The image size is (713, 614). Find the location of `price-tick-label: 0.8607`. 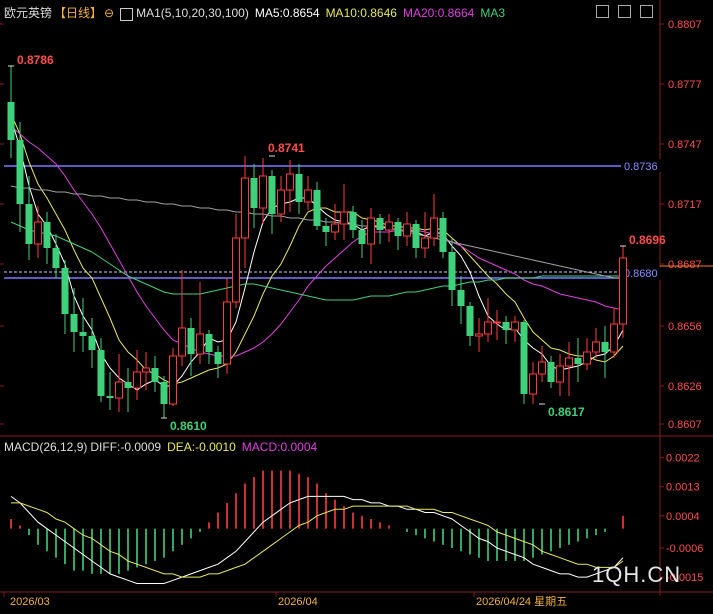

price-tick-label: 0.8607 is located at coordinates (685, 425).